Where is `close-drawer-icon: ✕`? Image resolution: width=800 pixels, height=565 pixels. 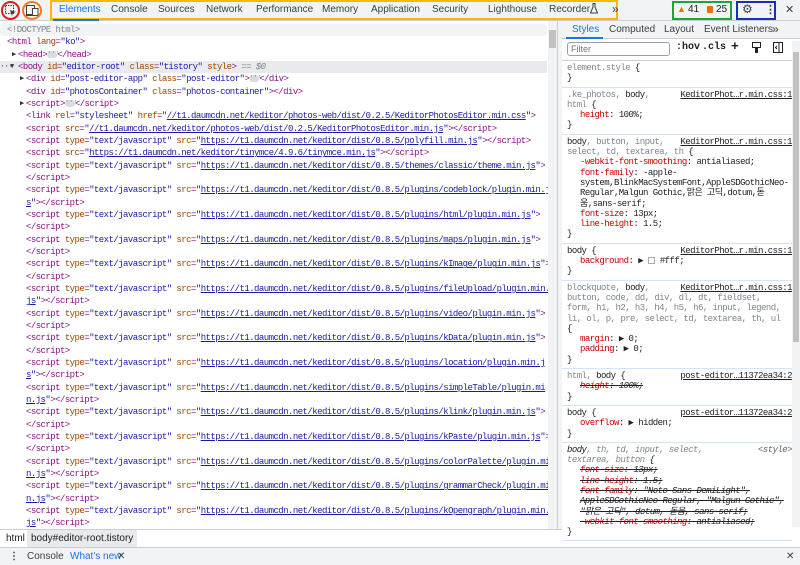 close-drawer-icon: ✕ is located at coordinates (790, 556).